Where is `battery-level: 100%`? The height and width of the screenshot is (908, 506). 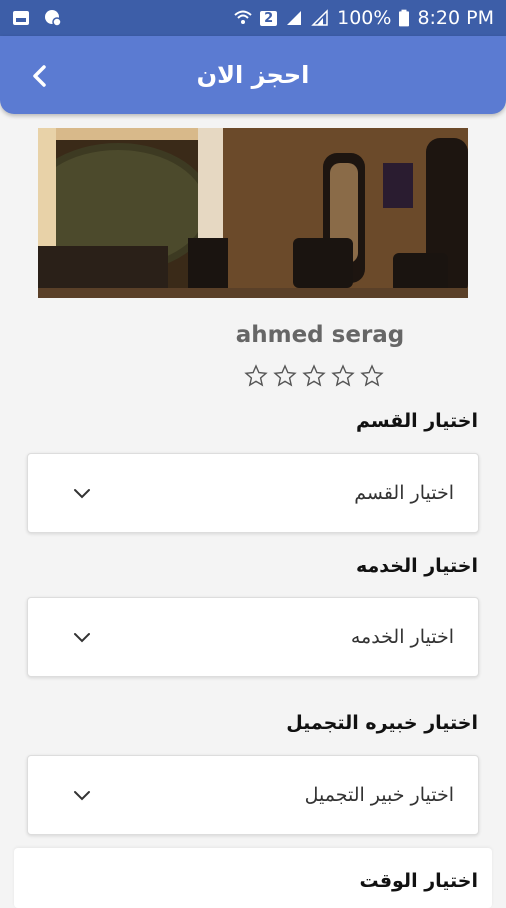 battery-level: 100% is located at coordinates (364, 18).